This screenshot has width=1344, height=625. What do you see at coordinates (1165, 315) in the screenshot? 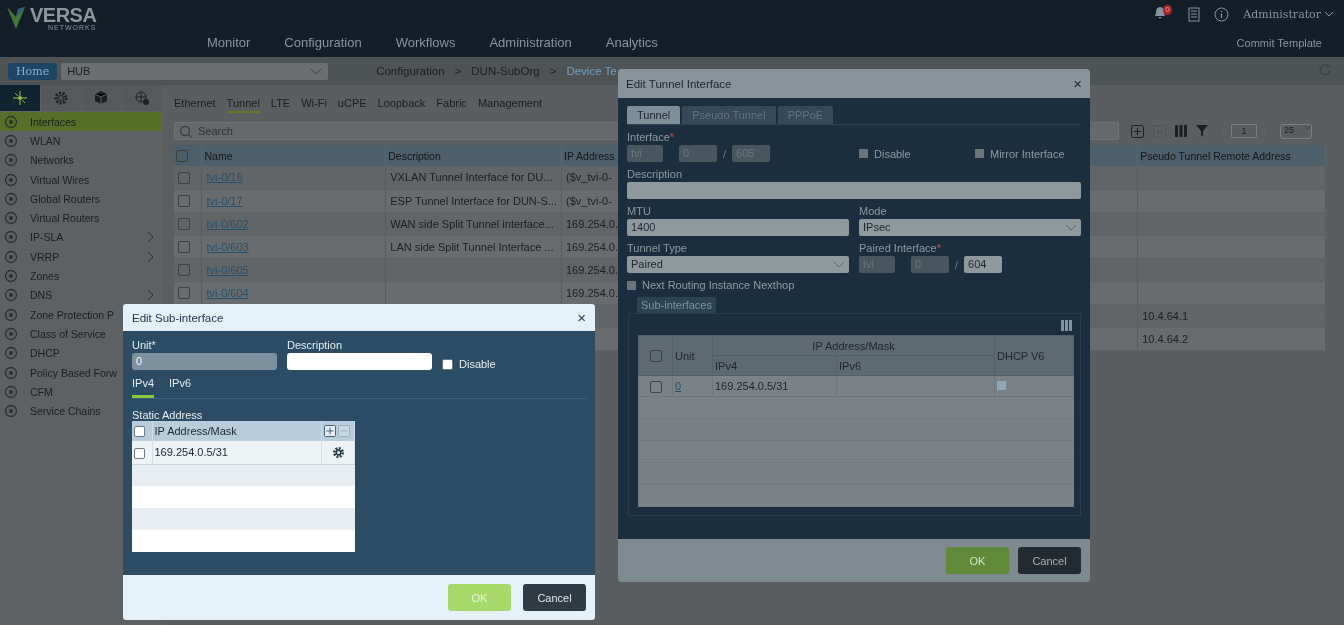
I see `table-cell: 10.4.64.1` at bounding box center [1165, 315].